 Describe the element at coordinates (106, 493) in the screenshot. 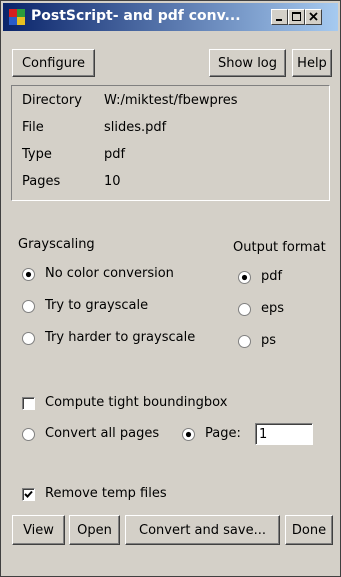

I see `remove-temp-label: Remove temp files` at that location.